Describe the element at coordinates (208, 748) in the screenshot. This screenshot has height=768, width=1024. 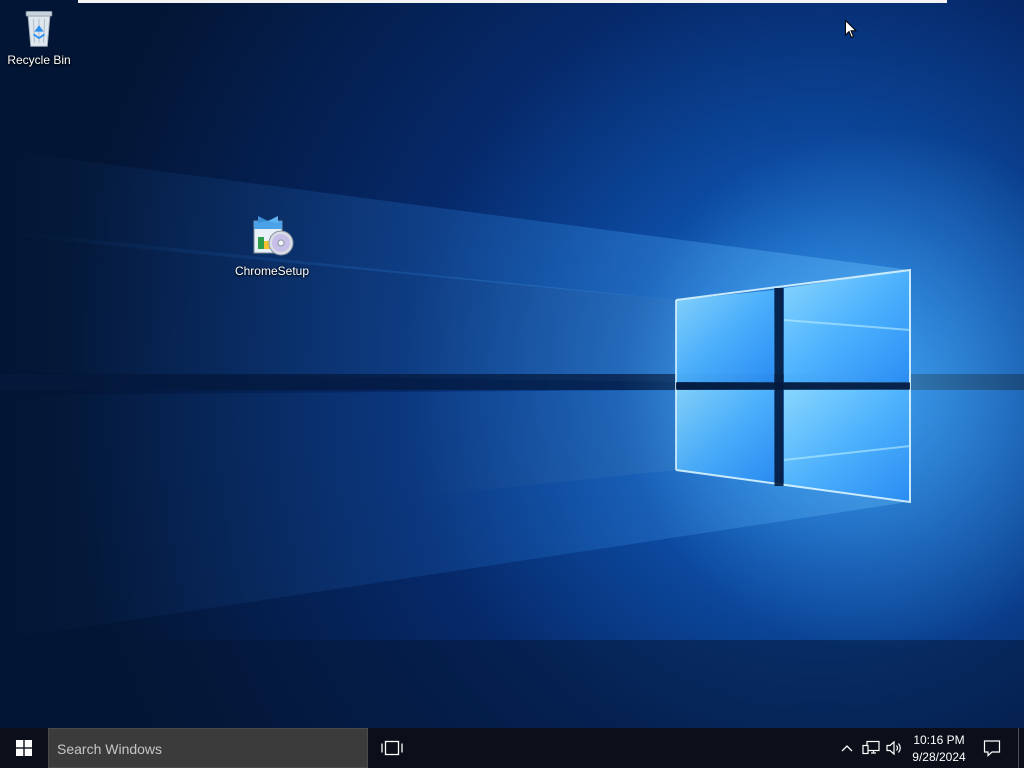
I see `search-input: Search Windows` at that location.